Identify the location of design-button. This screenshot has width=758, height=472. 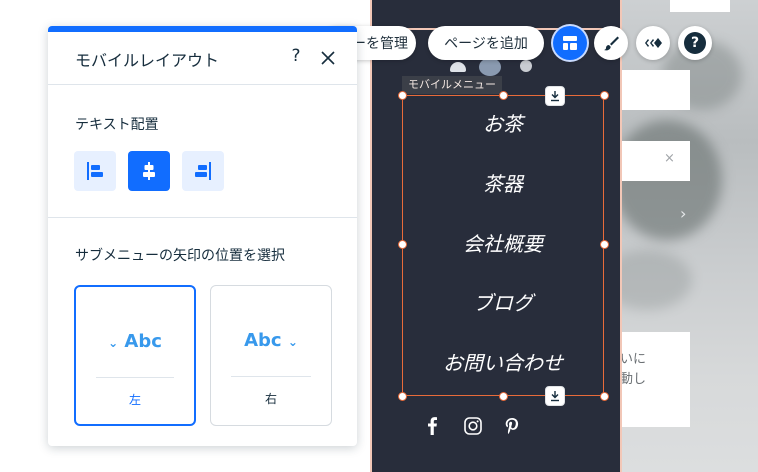
(611, 43).